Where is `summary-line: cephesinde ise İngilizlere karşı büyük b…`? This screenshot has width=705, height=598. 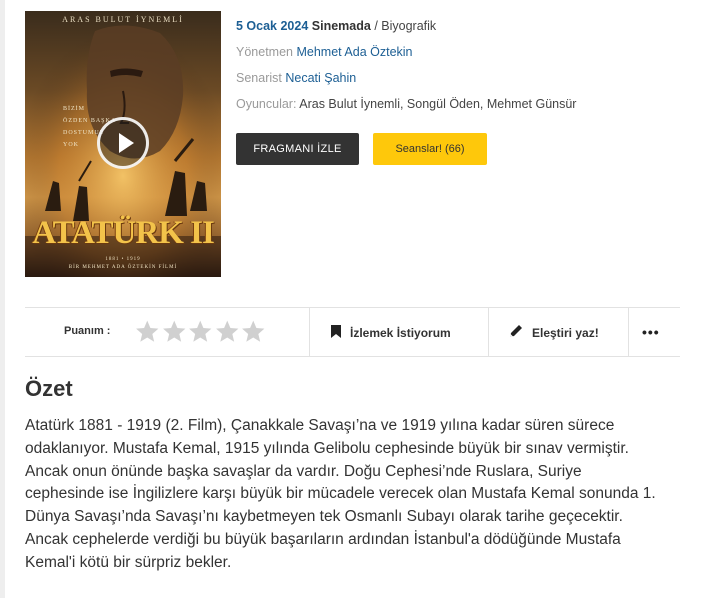
summary-line: cephesinde ise İngilizlere karşı büyük b… is located at coordinates (340, 494).